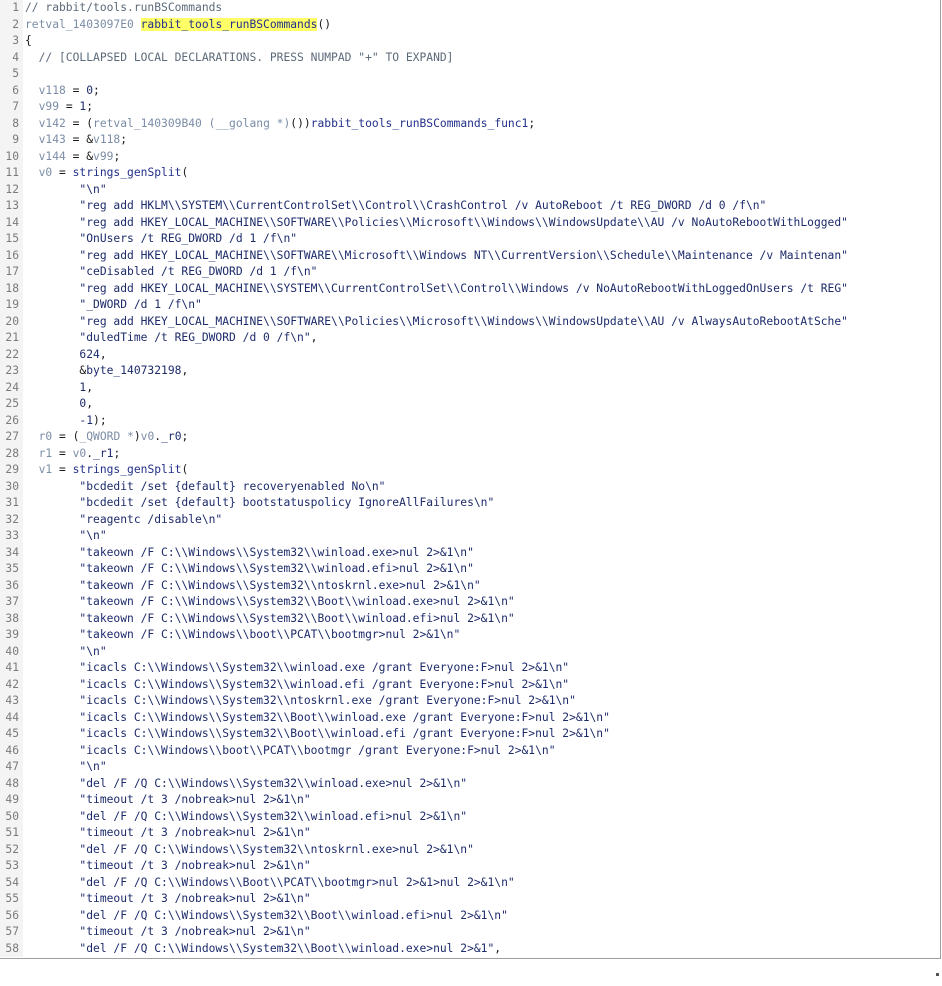 This screenshot has height=986, width=942. I want to click on code-line: 9 v143 = &v118;, so click(470, 140).